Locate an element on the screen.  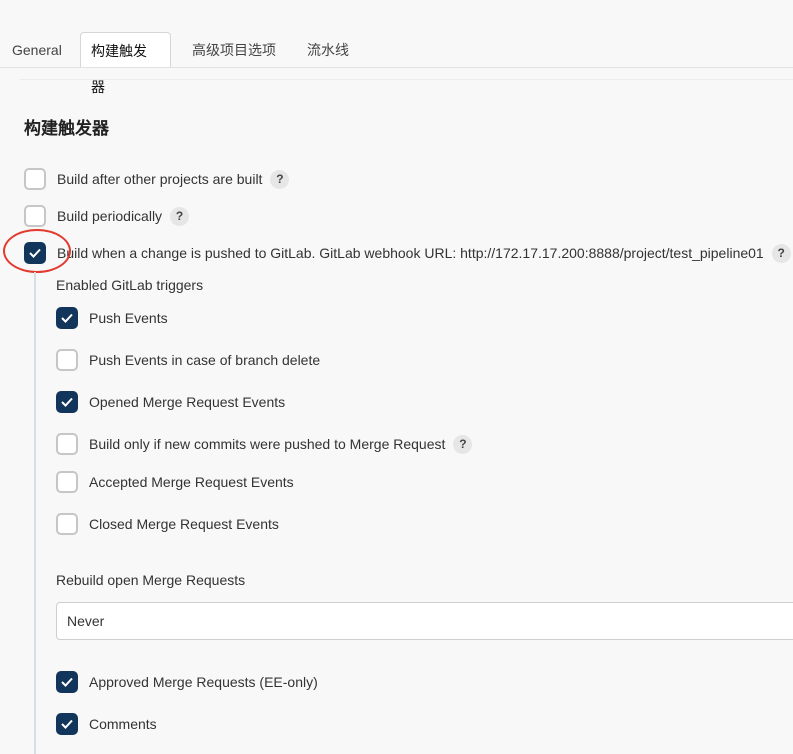
option-closed-mr: Closed Merge Request Events is located at coordinates (167, 524).